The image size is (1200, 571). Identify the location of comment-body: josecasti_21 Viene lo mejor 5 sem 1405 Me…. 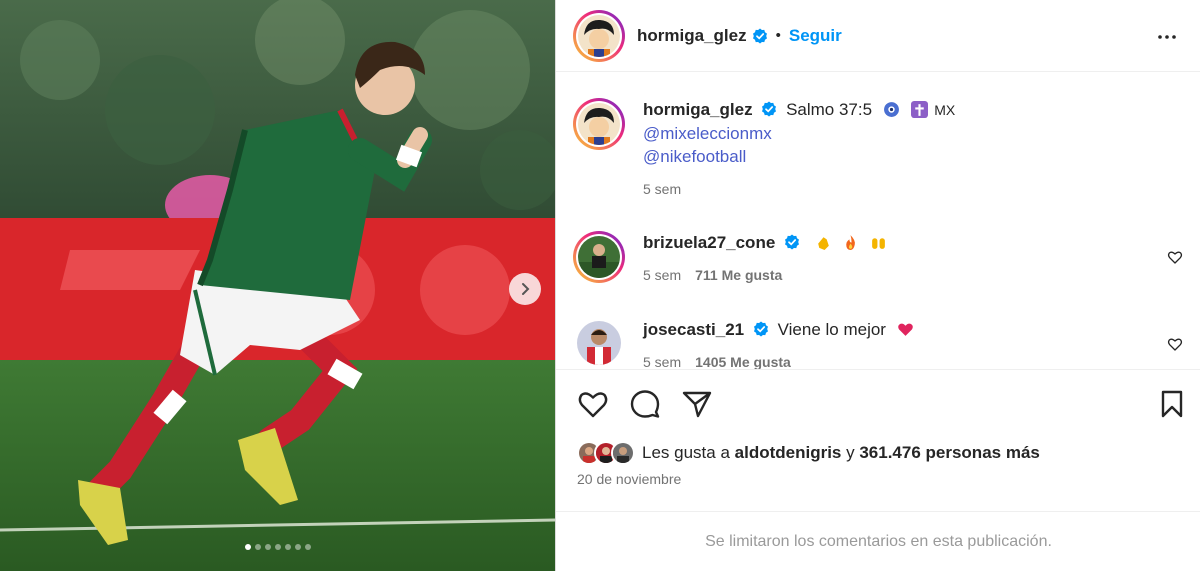
(893, 343).